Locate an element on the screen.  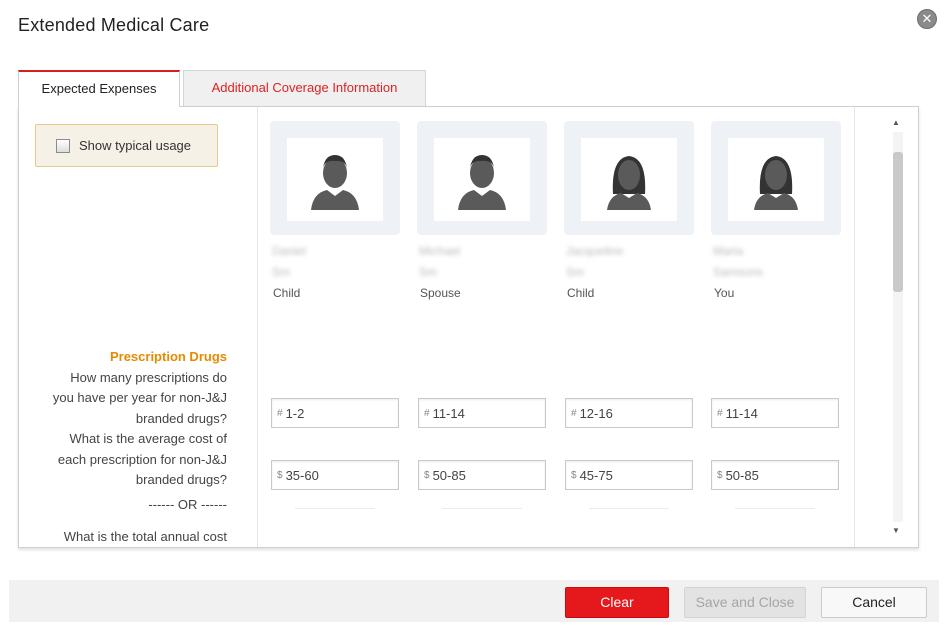
scroll-up-icon: ▲ is located at coordinates (896, 122).